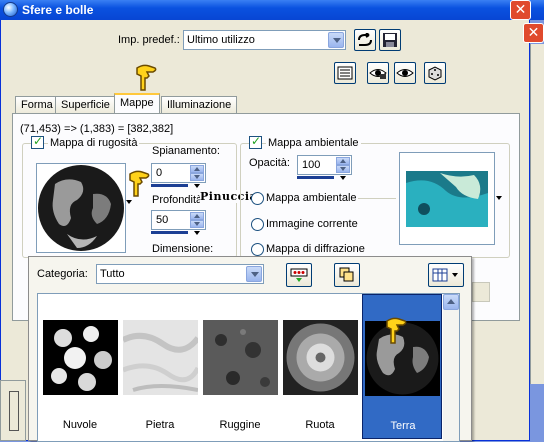 This screenshot has height=442, width=544. Describe the element at coordinates (320, 425) in the screenshot. I see `list-item-label: Ruota` at that location.